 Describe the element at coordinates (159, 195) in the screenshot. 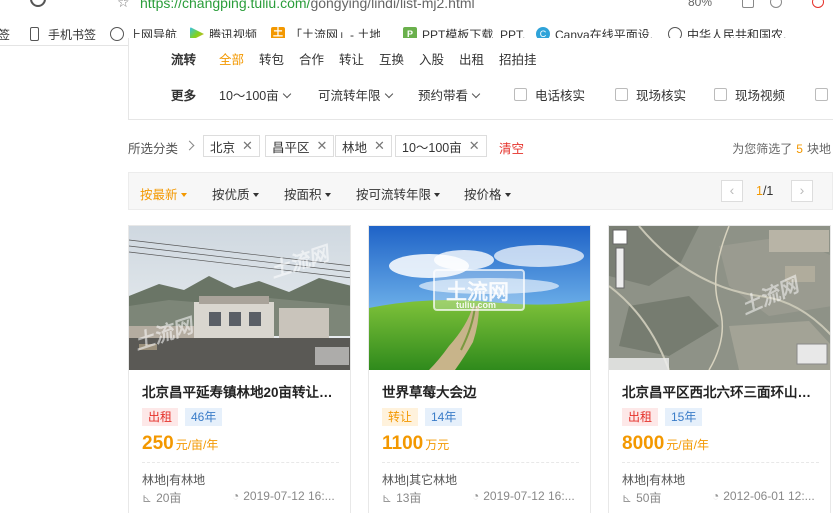

I see `sort-label: 按最新` at that location.